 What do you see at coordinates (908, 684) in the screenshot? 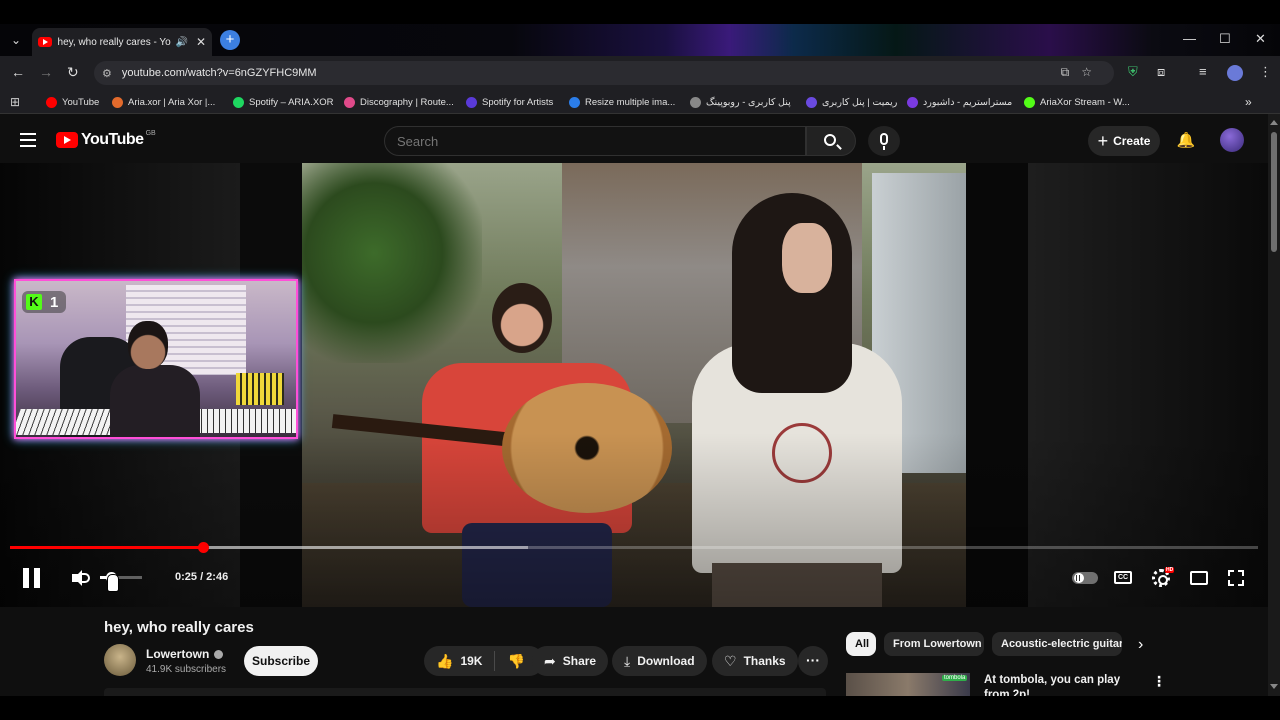
I see `recommendation-thumbnail: tombola` at bounding box center [908, 684].